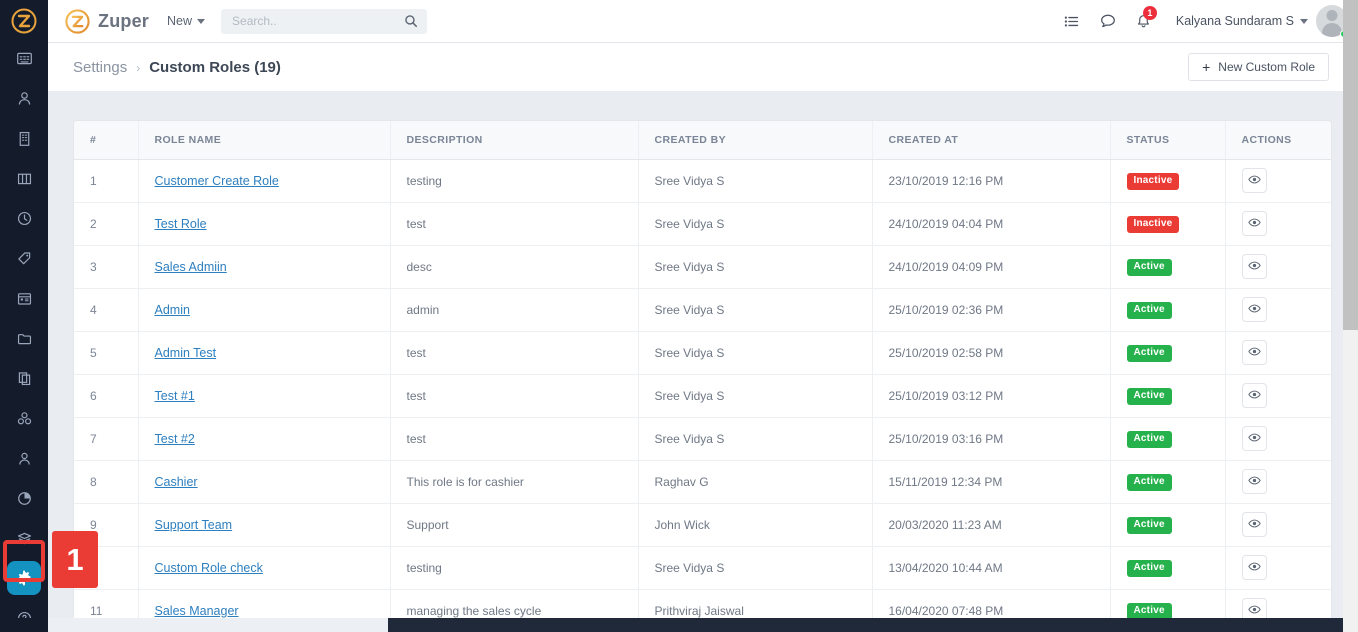 This screenshot has width=1358, height=632. I want to click on dashboard-icon, so click(24, 58).